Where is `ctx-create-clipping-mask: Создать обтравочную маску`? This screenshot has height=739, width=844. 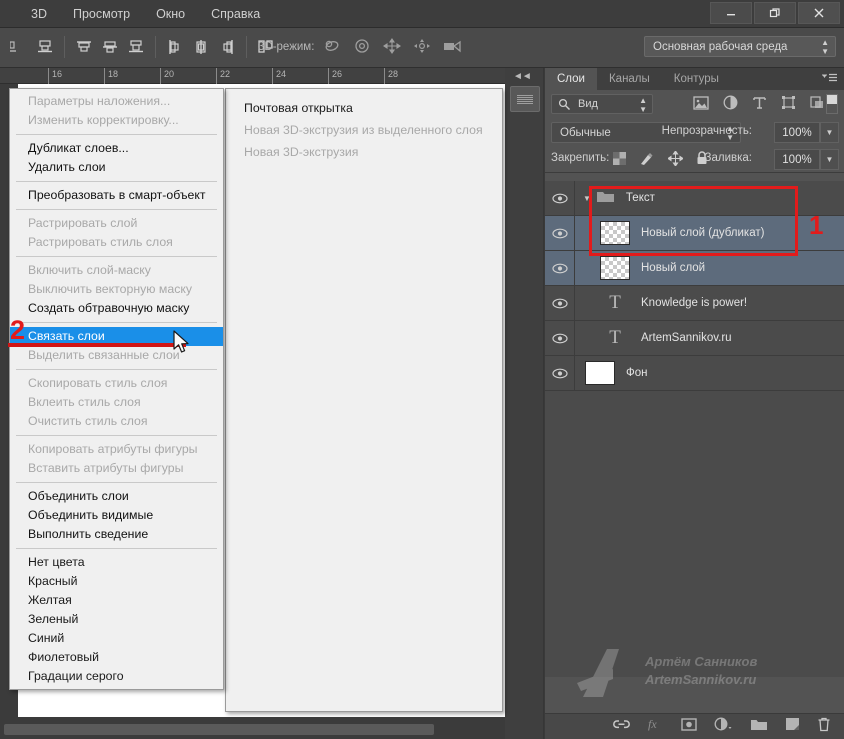 ctx-create-clipping-mask: Создать обтравочную маску is located at coordinates (116, 308).